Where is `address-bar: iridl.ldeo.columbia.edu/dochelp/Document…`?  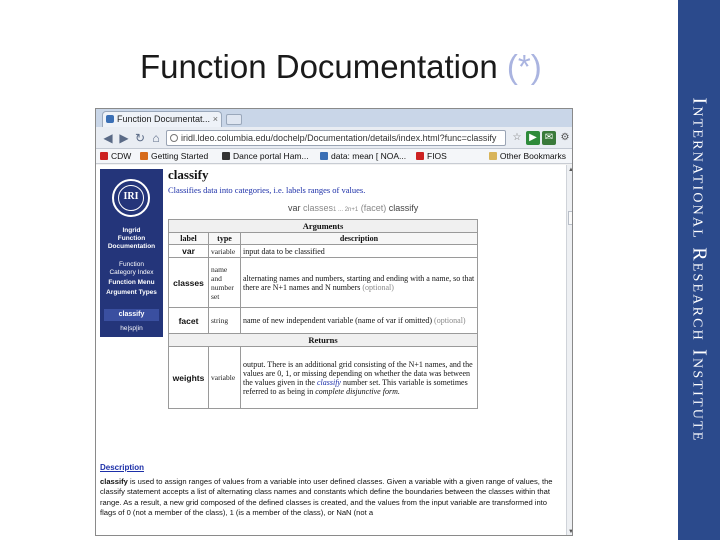 address-bar: iridl.ldeo.columbia.edu/dochelp/Document… is located at coordinates (336, 138).